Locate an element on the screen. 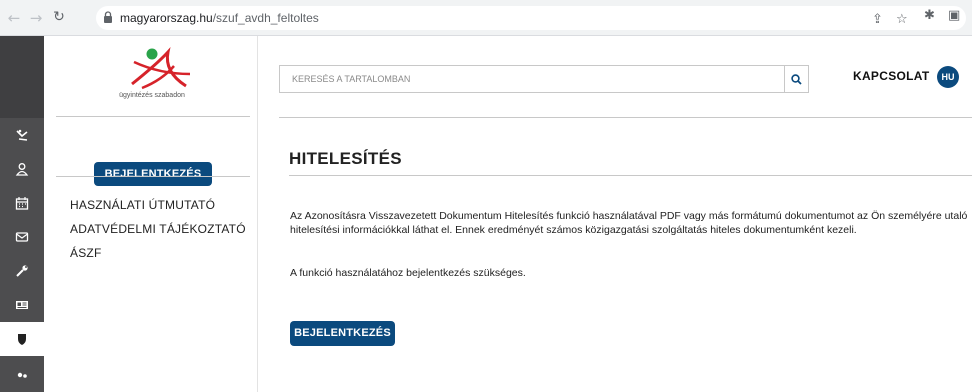 The width and height of the screenshot is (972, 392). page-title: HITELESÍTÉS is located at coordinates (345, 158).